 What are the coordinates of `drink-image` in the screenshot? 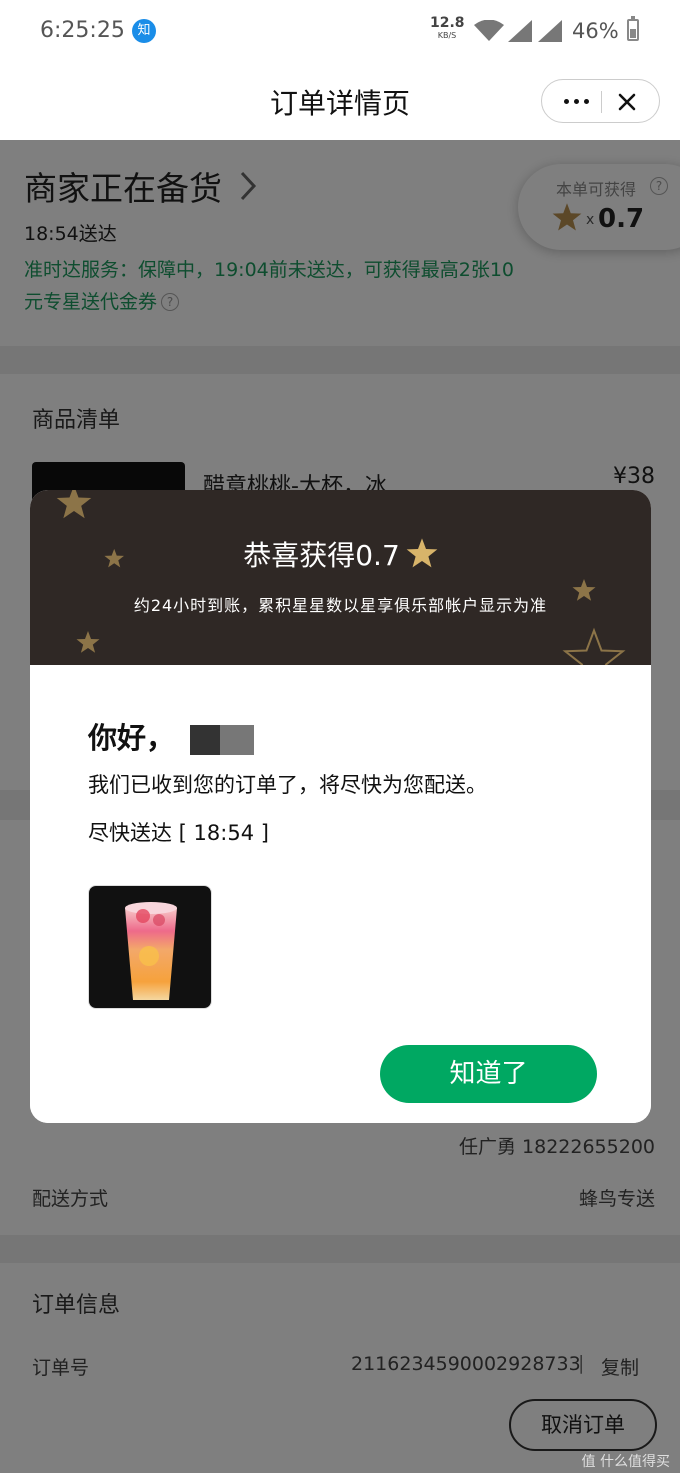 It's located at (150, 947).